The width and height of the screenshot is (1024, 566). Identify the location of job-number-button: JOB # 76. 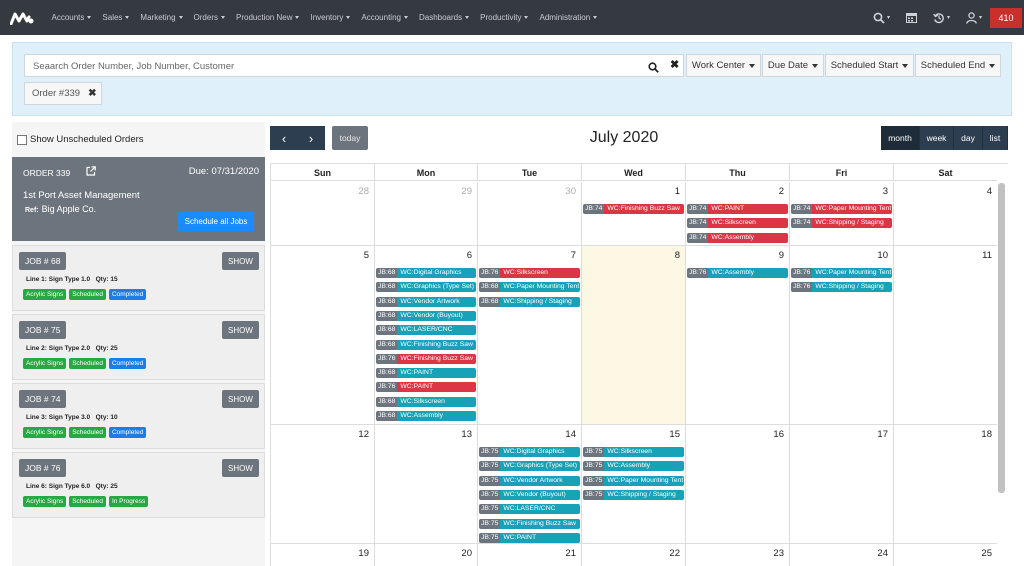
(43, 468).